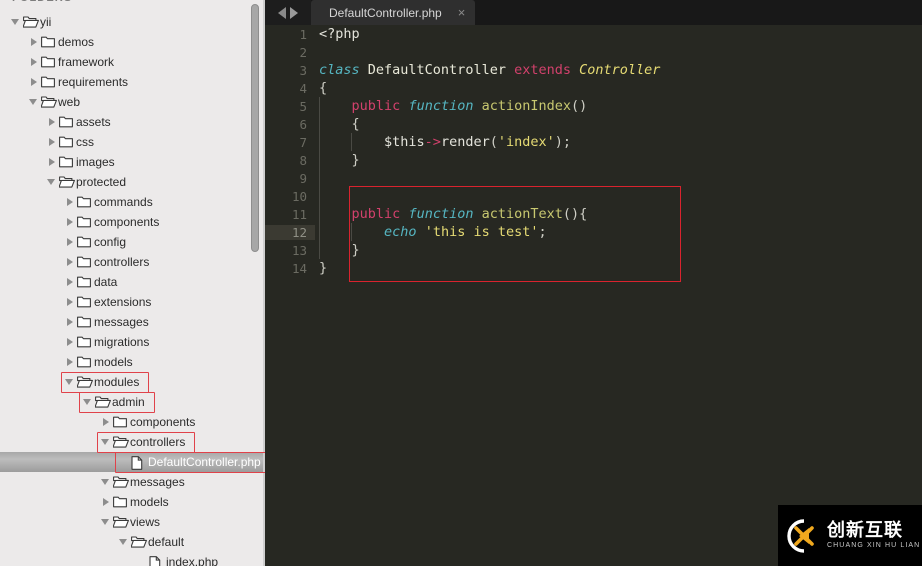 The image size is (922, 566). I want to click on tree-folder-yii: yii, so click(132, 22).